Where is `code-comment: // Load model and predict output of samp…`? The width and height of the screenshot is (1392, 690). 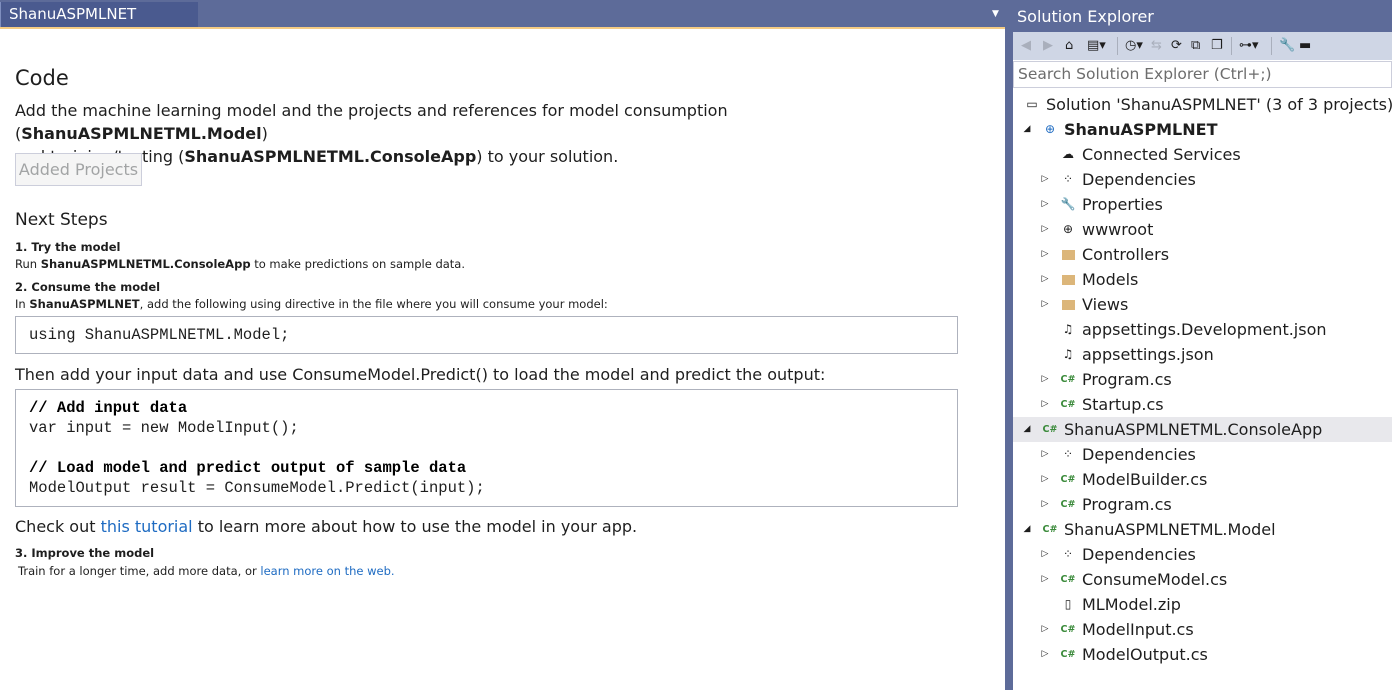 code-comment: // Load model and predict output of samp… is located at coordinates (248, 468).